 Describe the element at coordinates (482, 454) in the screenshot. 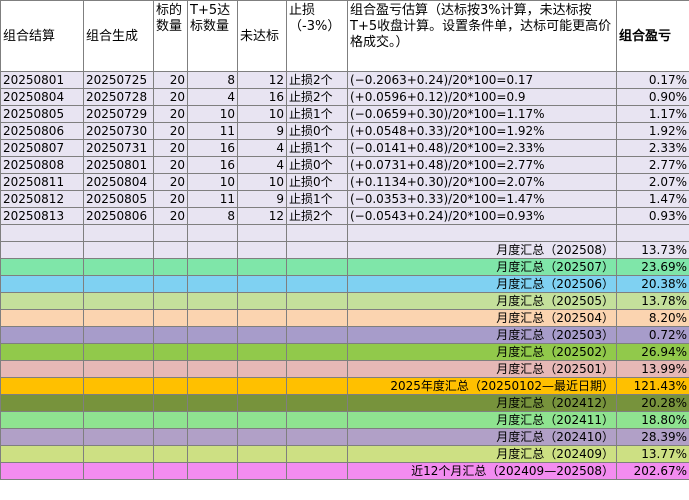

I see `summary-label: 月度汇总（202409）` at that location.